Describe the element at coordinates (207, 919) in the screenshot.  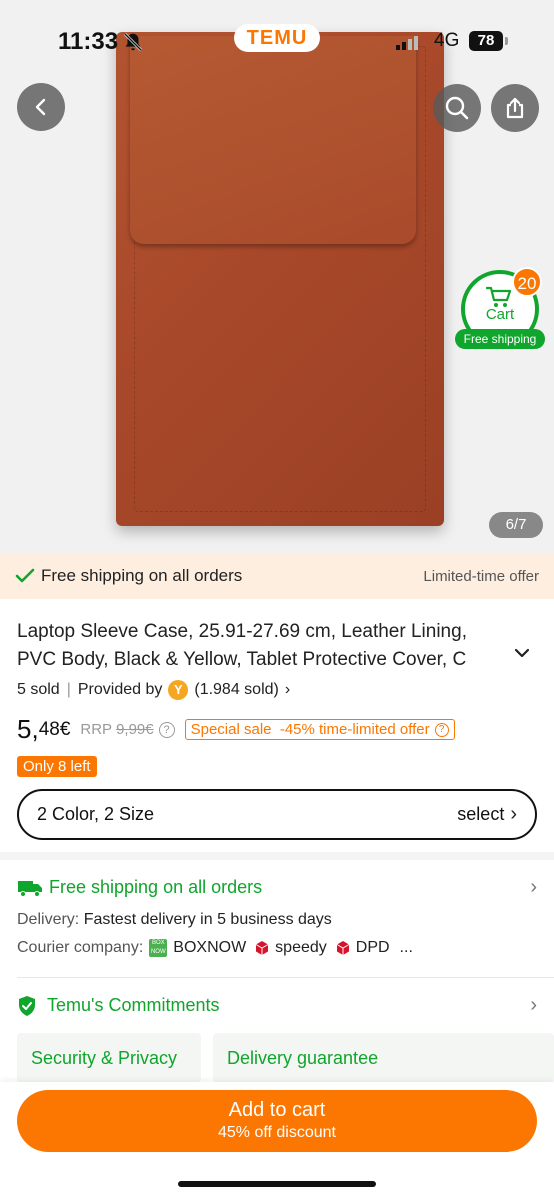
I see `delivery-value: Fastest delivery in 5 business days` at that location.